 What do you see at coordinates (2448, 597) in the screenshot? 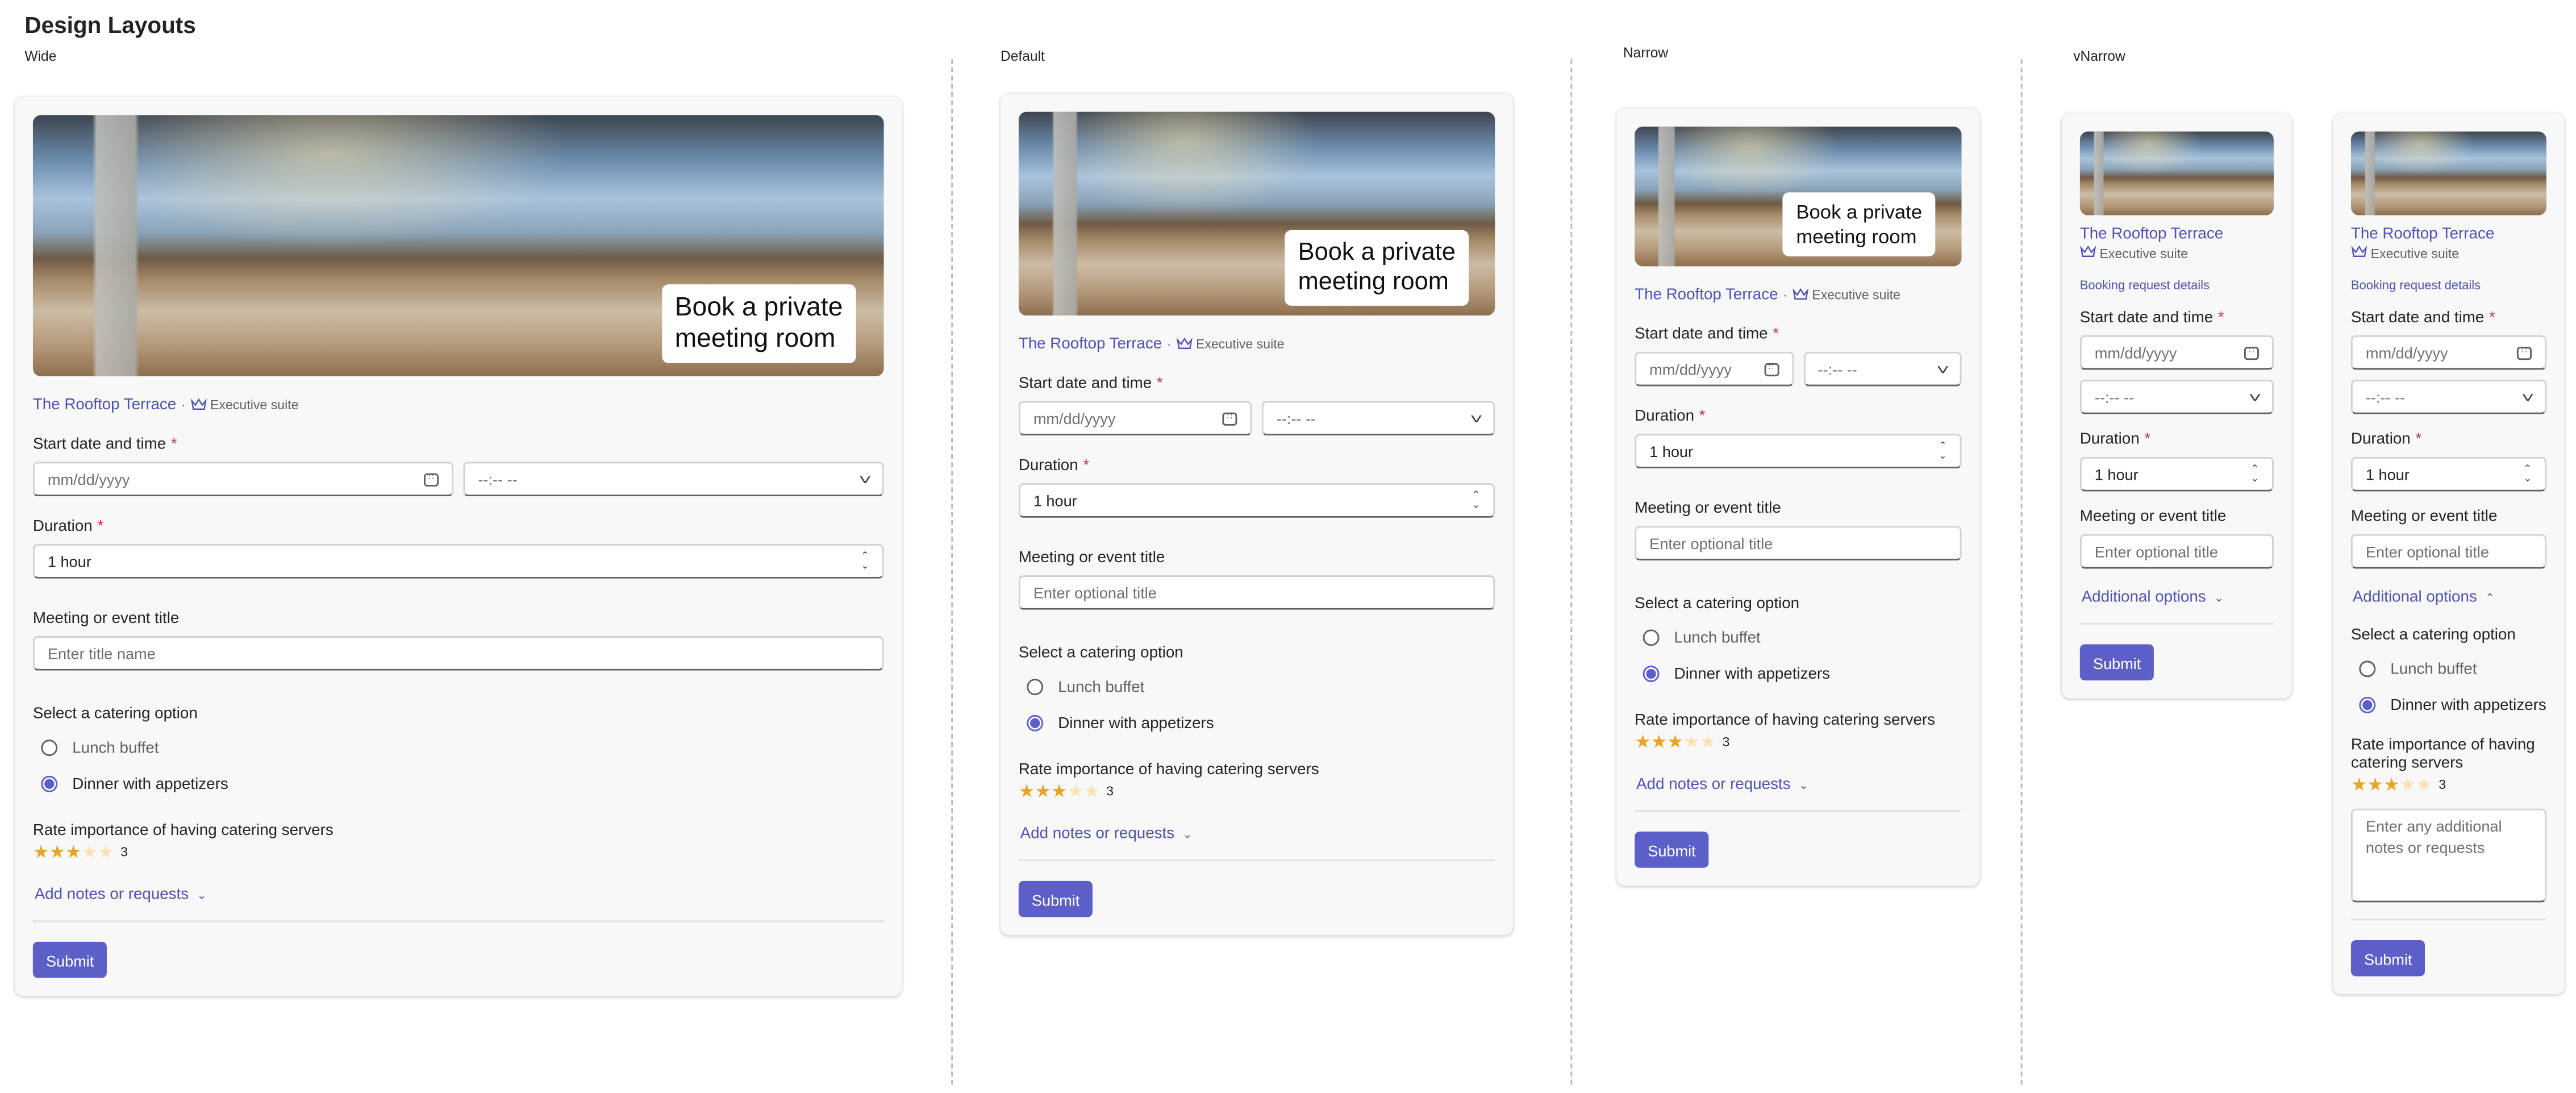
I see `additional-options-toggle: Additional options ⌃` at bounding box center [2448, 597].